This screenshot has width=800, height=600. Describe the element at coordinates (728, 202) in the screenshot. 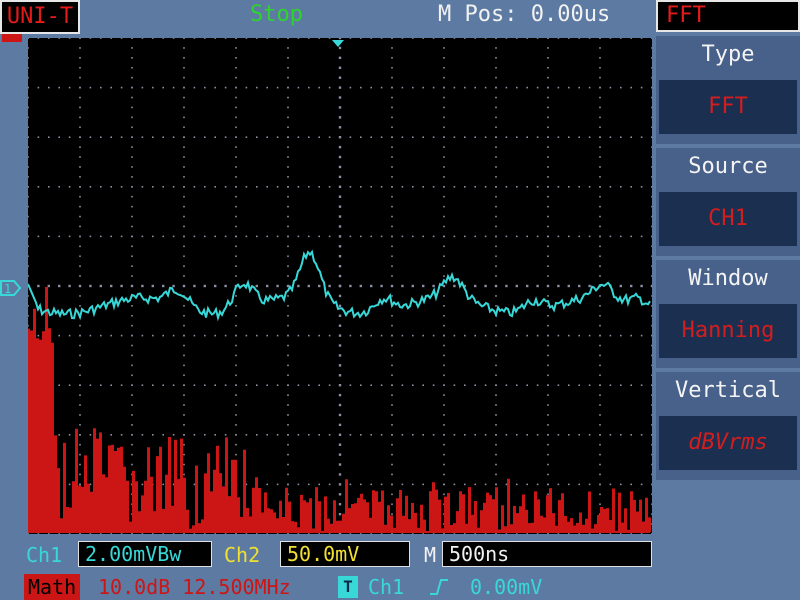

I see `menu-source: Source CH1` at that location.